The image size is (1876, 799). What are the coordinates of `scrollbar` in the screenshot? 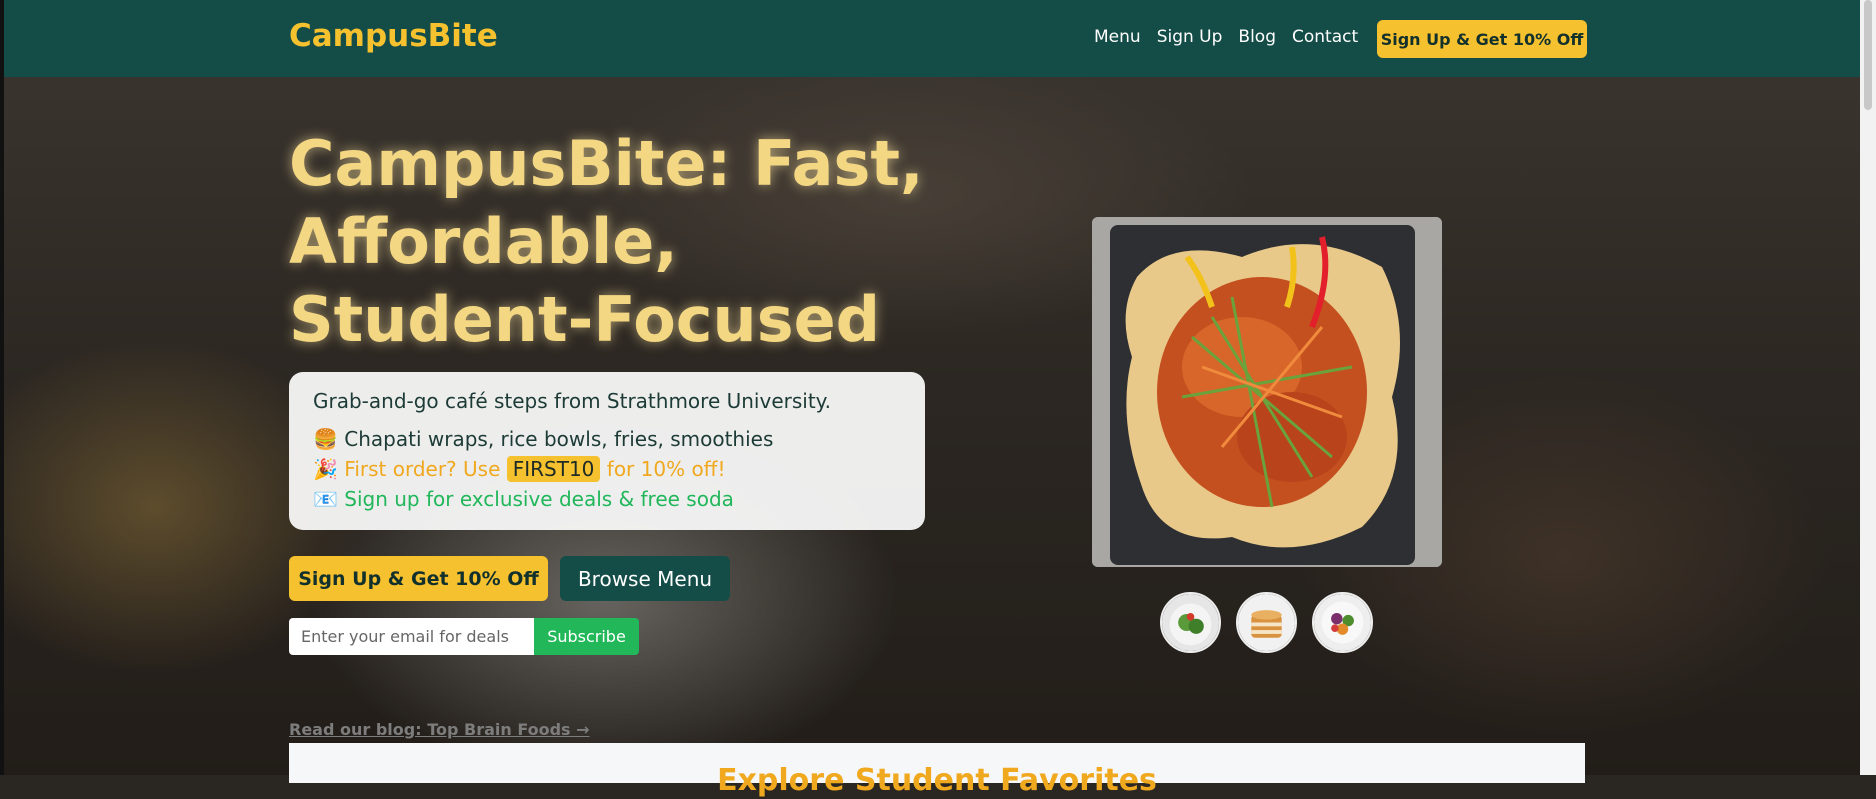 It's located at (1868, 387).